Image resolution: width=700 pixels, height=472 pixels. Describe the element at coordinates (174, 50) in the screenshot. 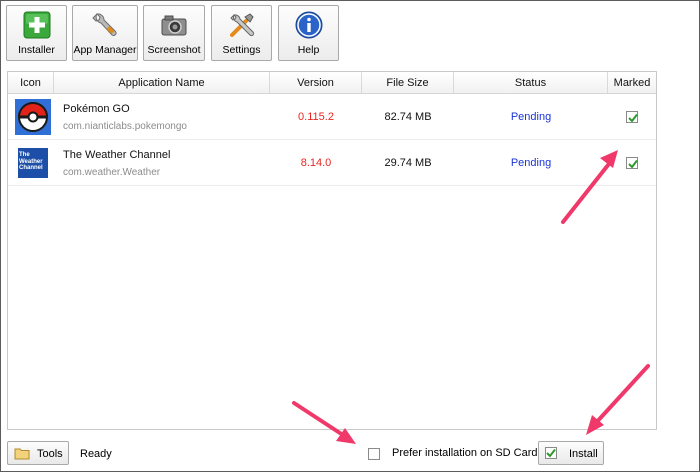

I see `screenshot-label: Screenshot` at that location.